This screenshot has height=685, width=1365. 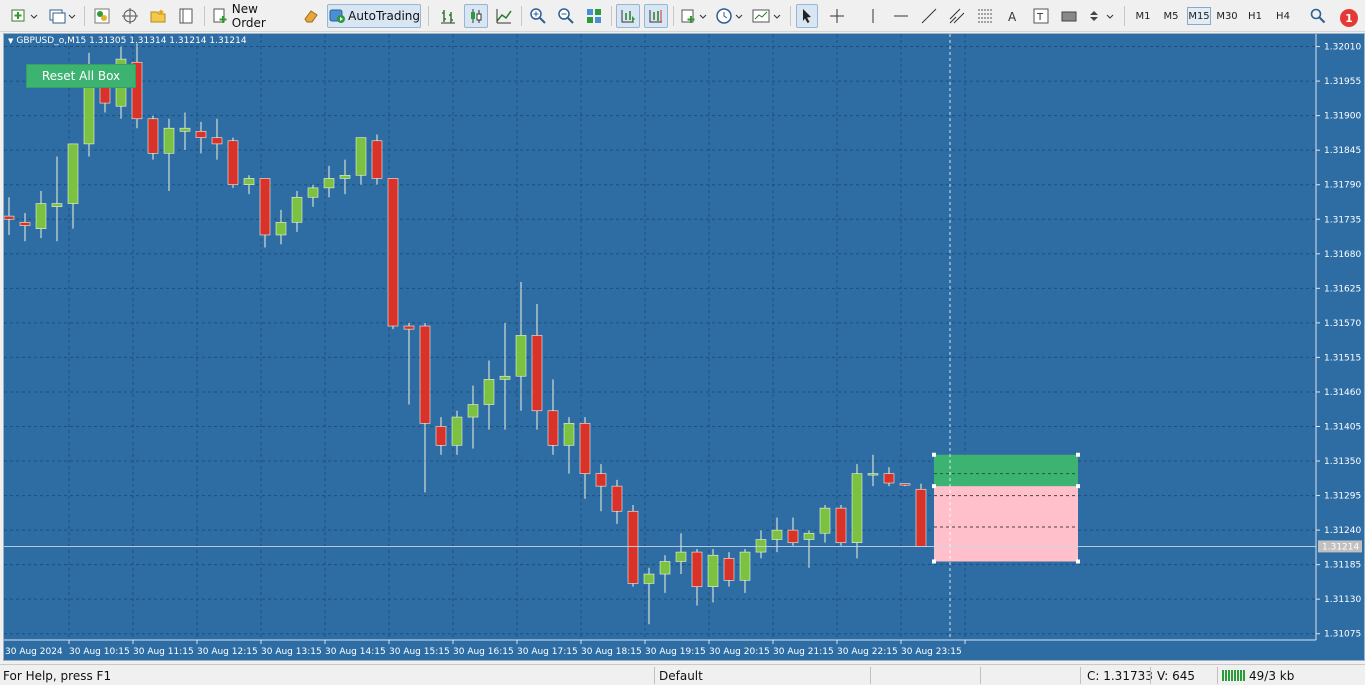 What do you see at coordinates (1069, 16) in the screenshot?
I see `rectangle-tool-button` at bounding box center [1069, 16].